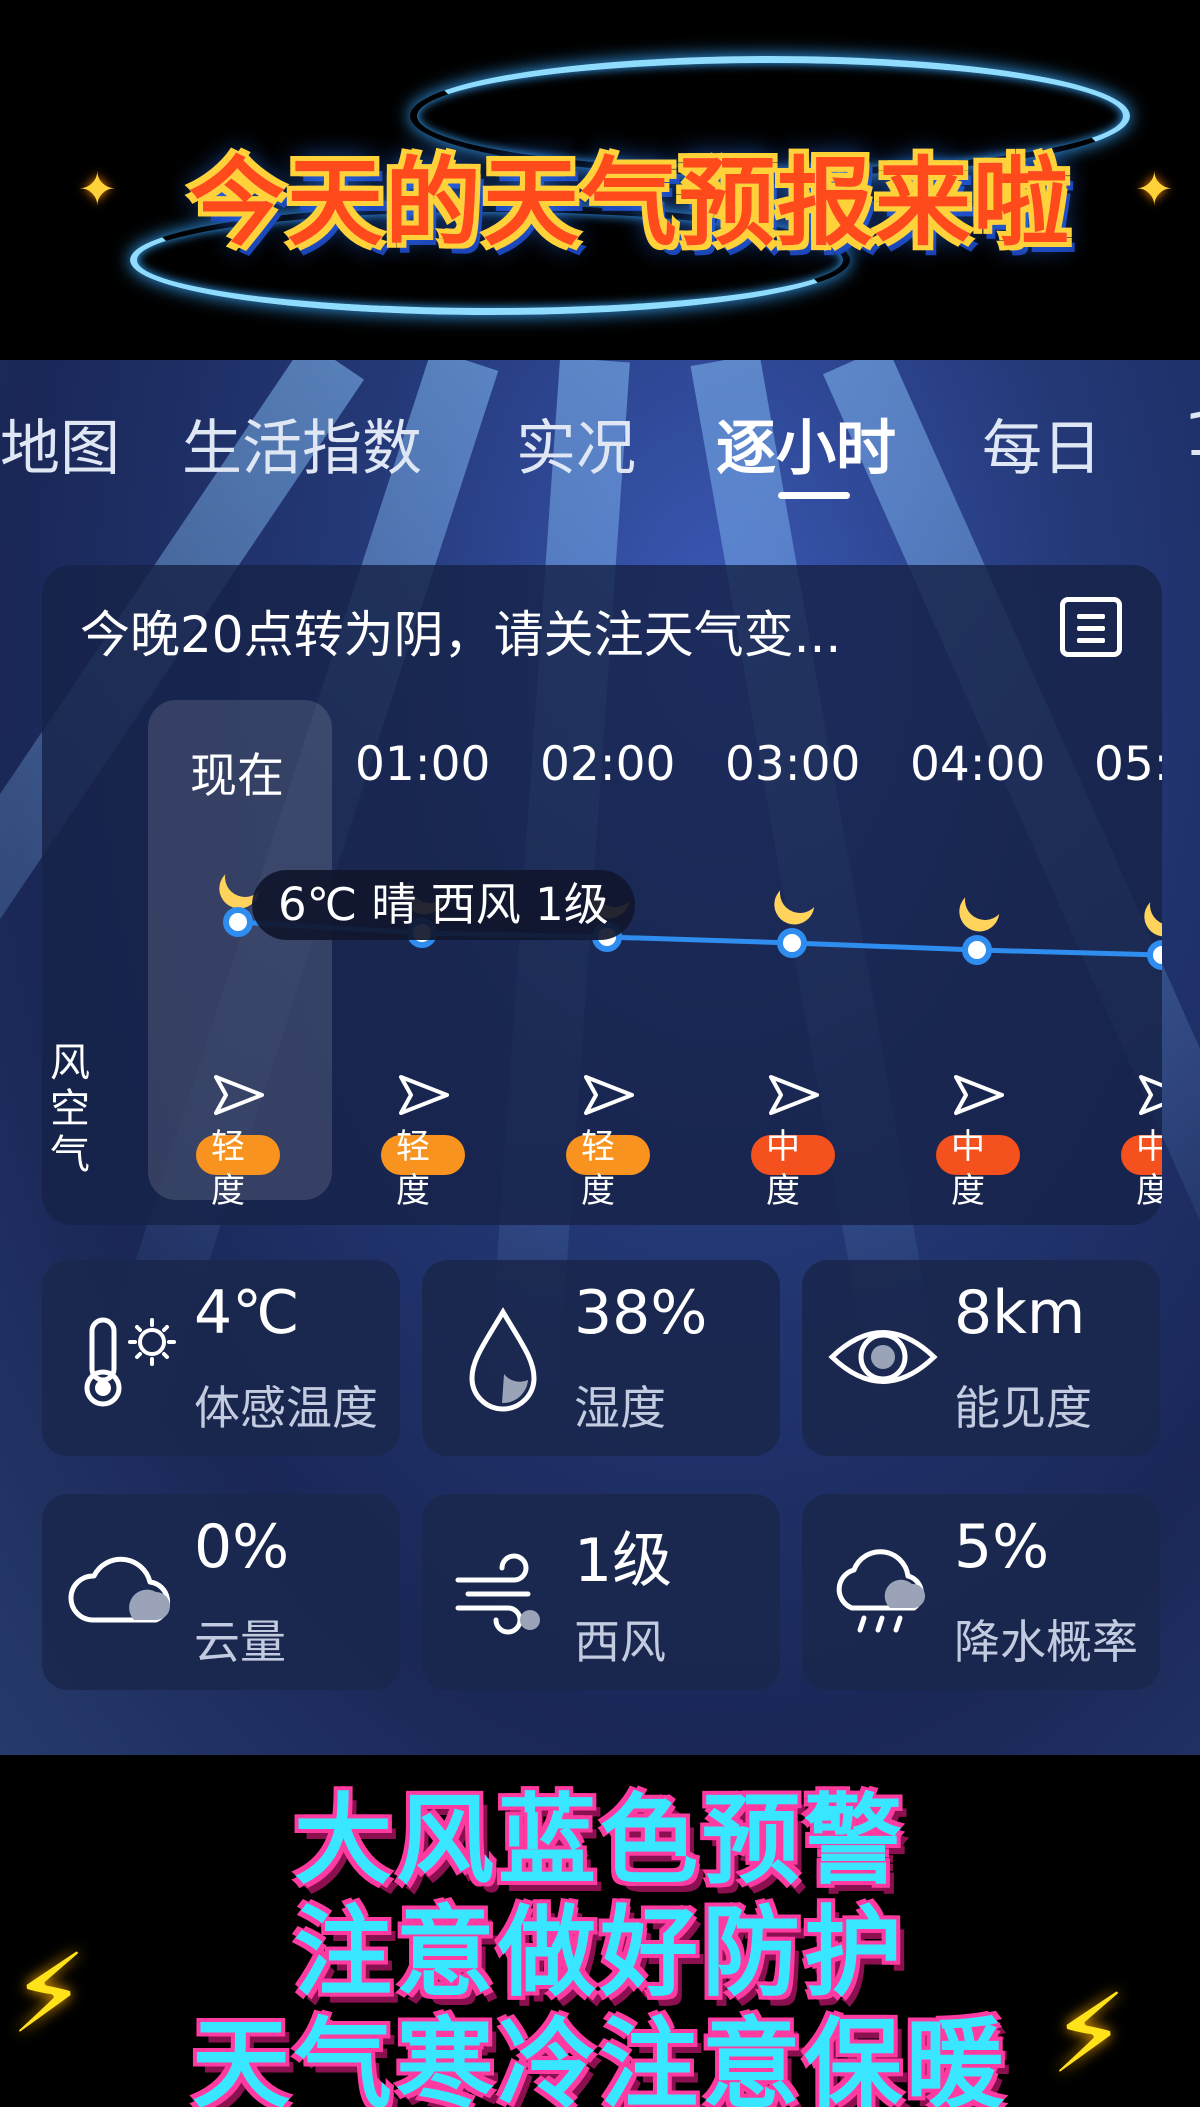 This screenshot has height=2107, width=1200. What do you see at coordinates (620, 1642) in the screenshot?
I see `wind-label: 西风` at bounding box center [620, 1642].